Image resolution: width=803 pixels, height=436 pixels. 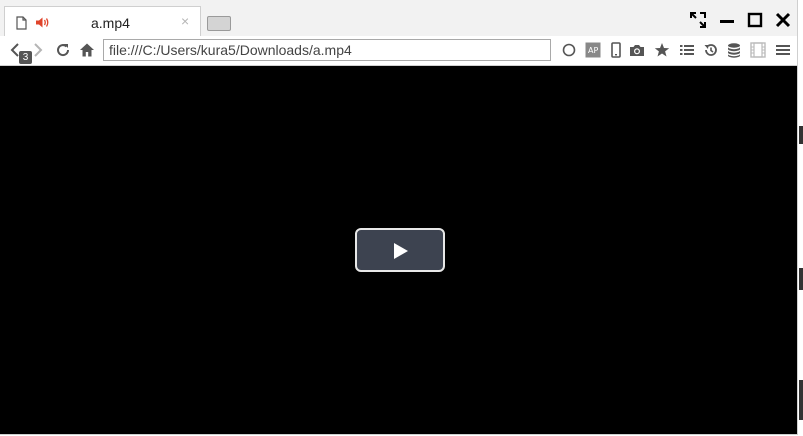 What do you see at coordinates (758, 50) in the screenshot?
I see `film-icon` at bounding box center [758, 50].